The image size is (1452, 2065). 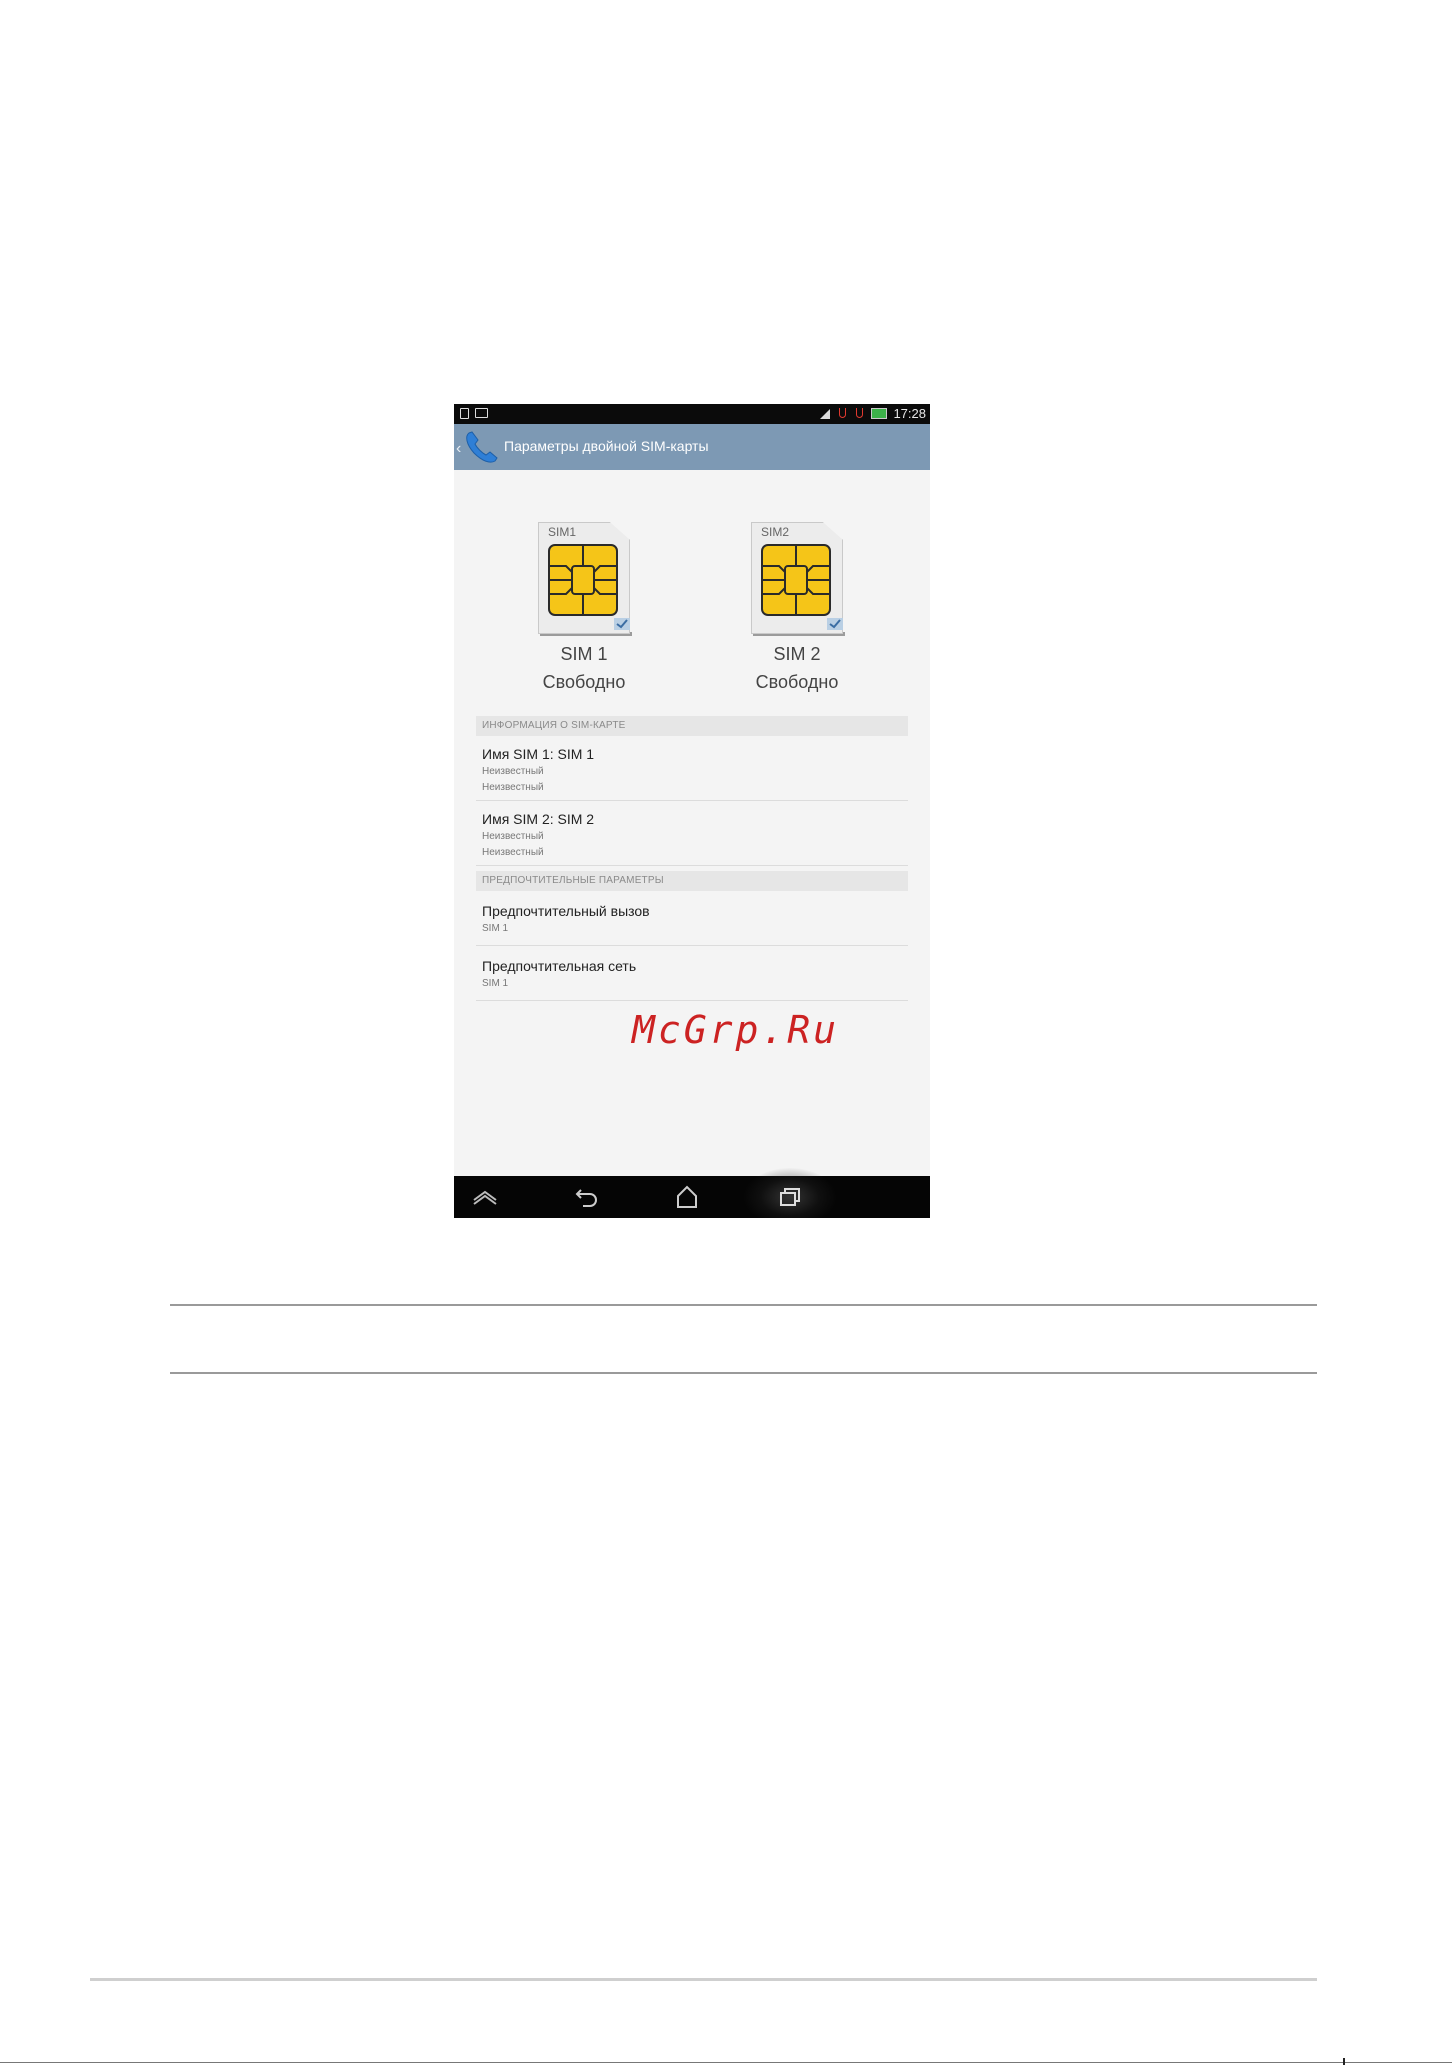 What do you see at coordinates (775, 532) in the screenshot?
I see `sim2-card-label: SIM2` at bounding box center [775, 532].